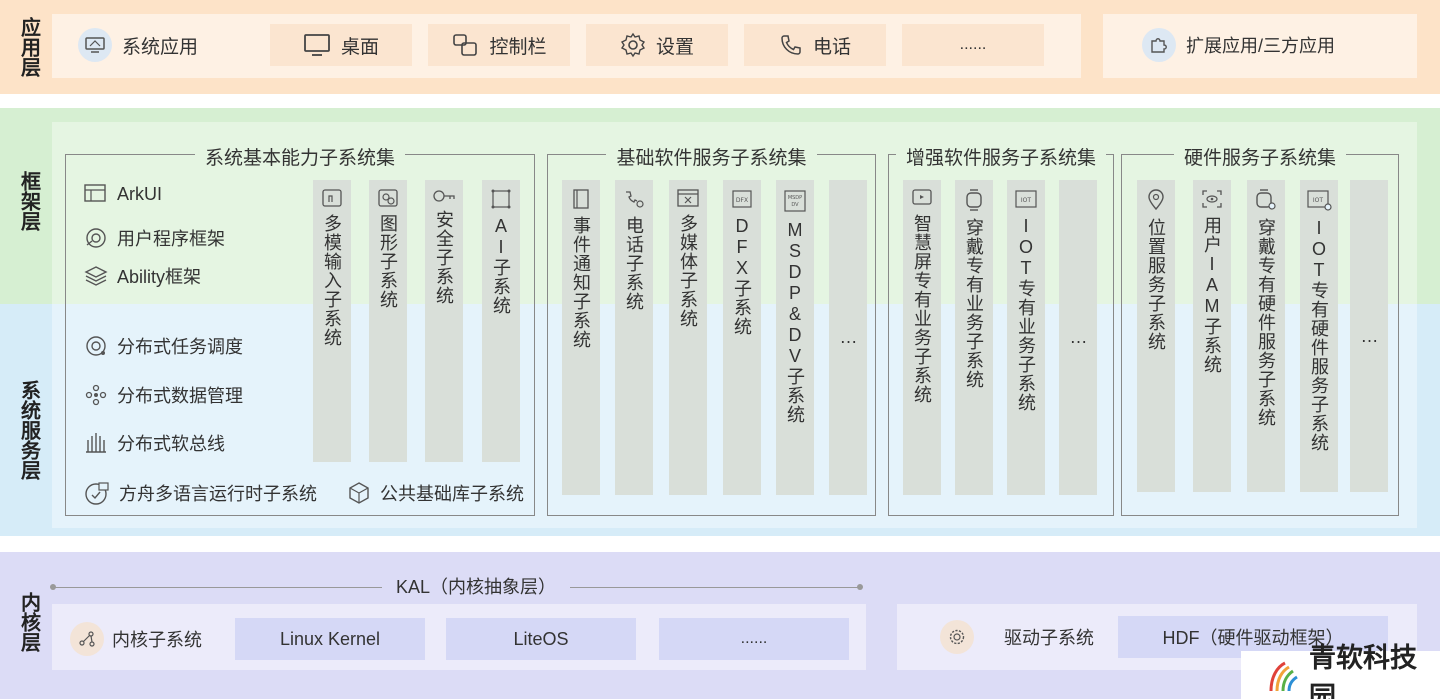  Describe the element at coordinates (657, 45) in the screenshot. I see `app-item-settings: 设置` at that location.